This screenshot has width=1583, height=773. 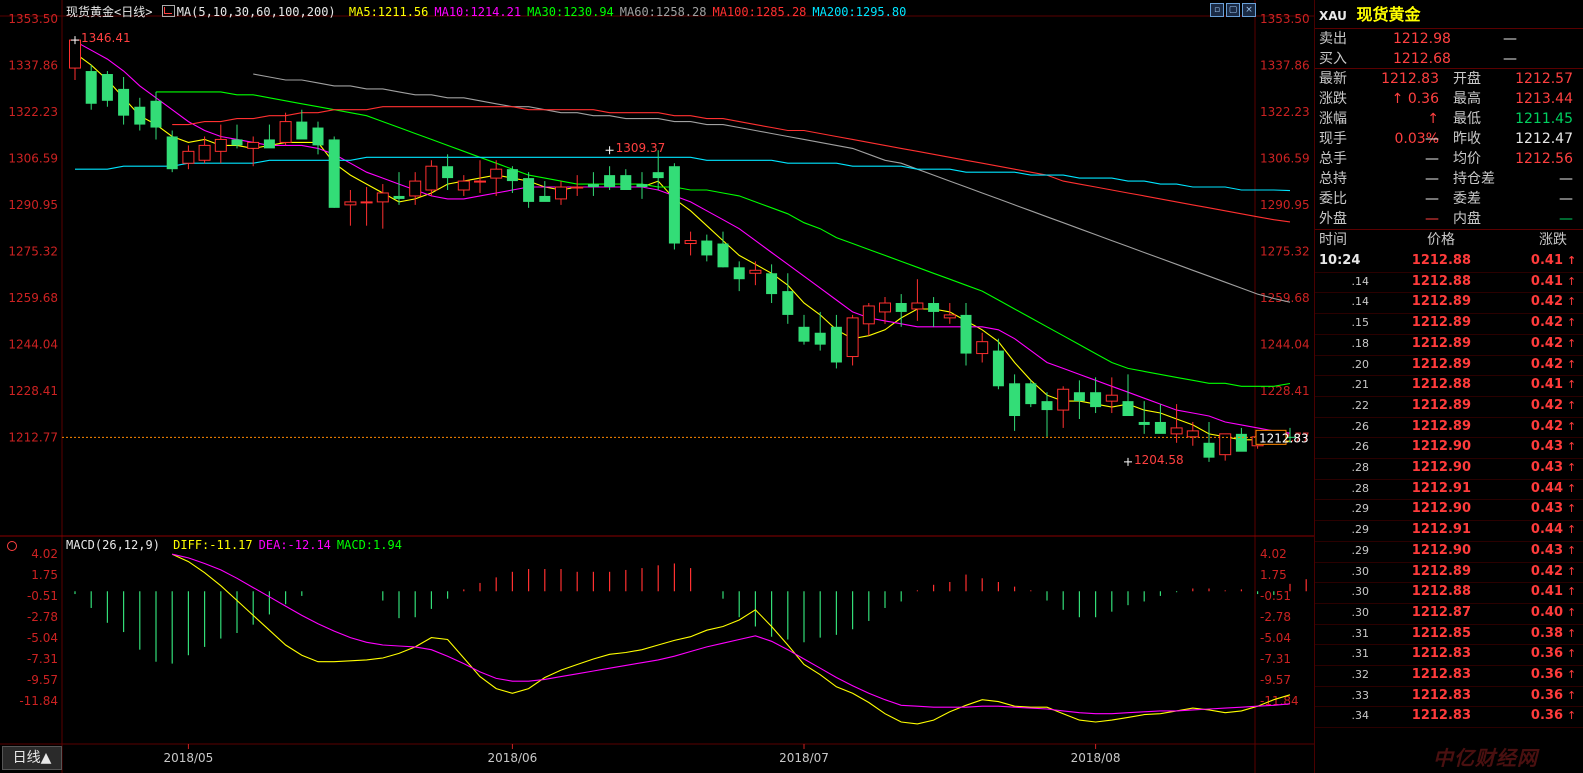 What do you see at coordinates (1285, 112) in the screenshot?
I see `y-tick-label-right: 1322.23` at bounding box center [1285, 112].